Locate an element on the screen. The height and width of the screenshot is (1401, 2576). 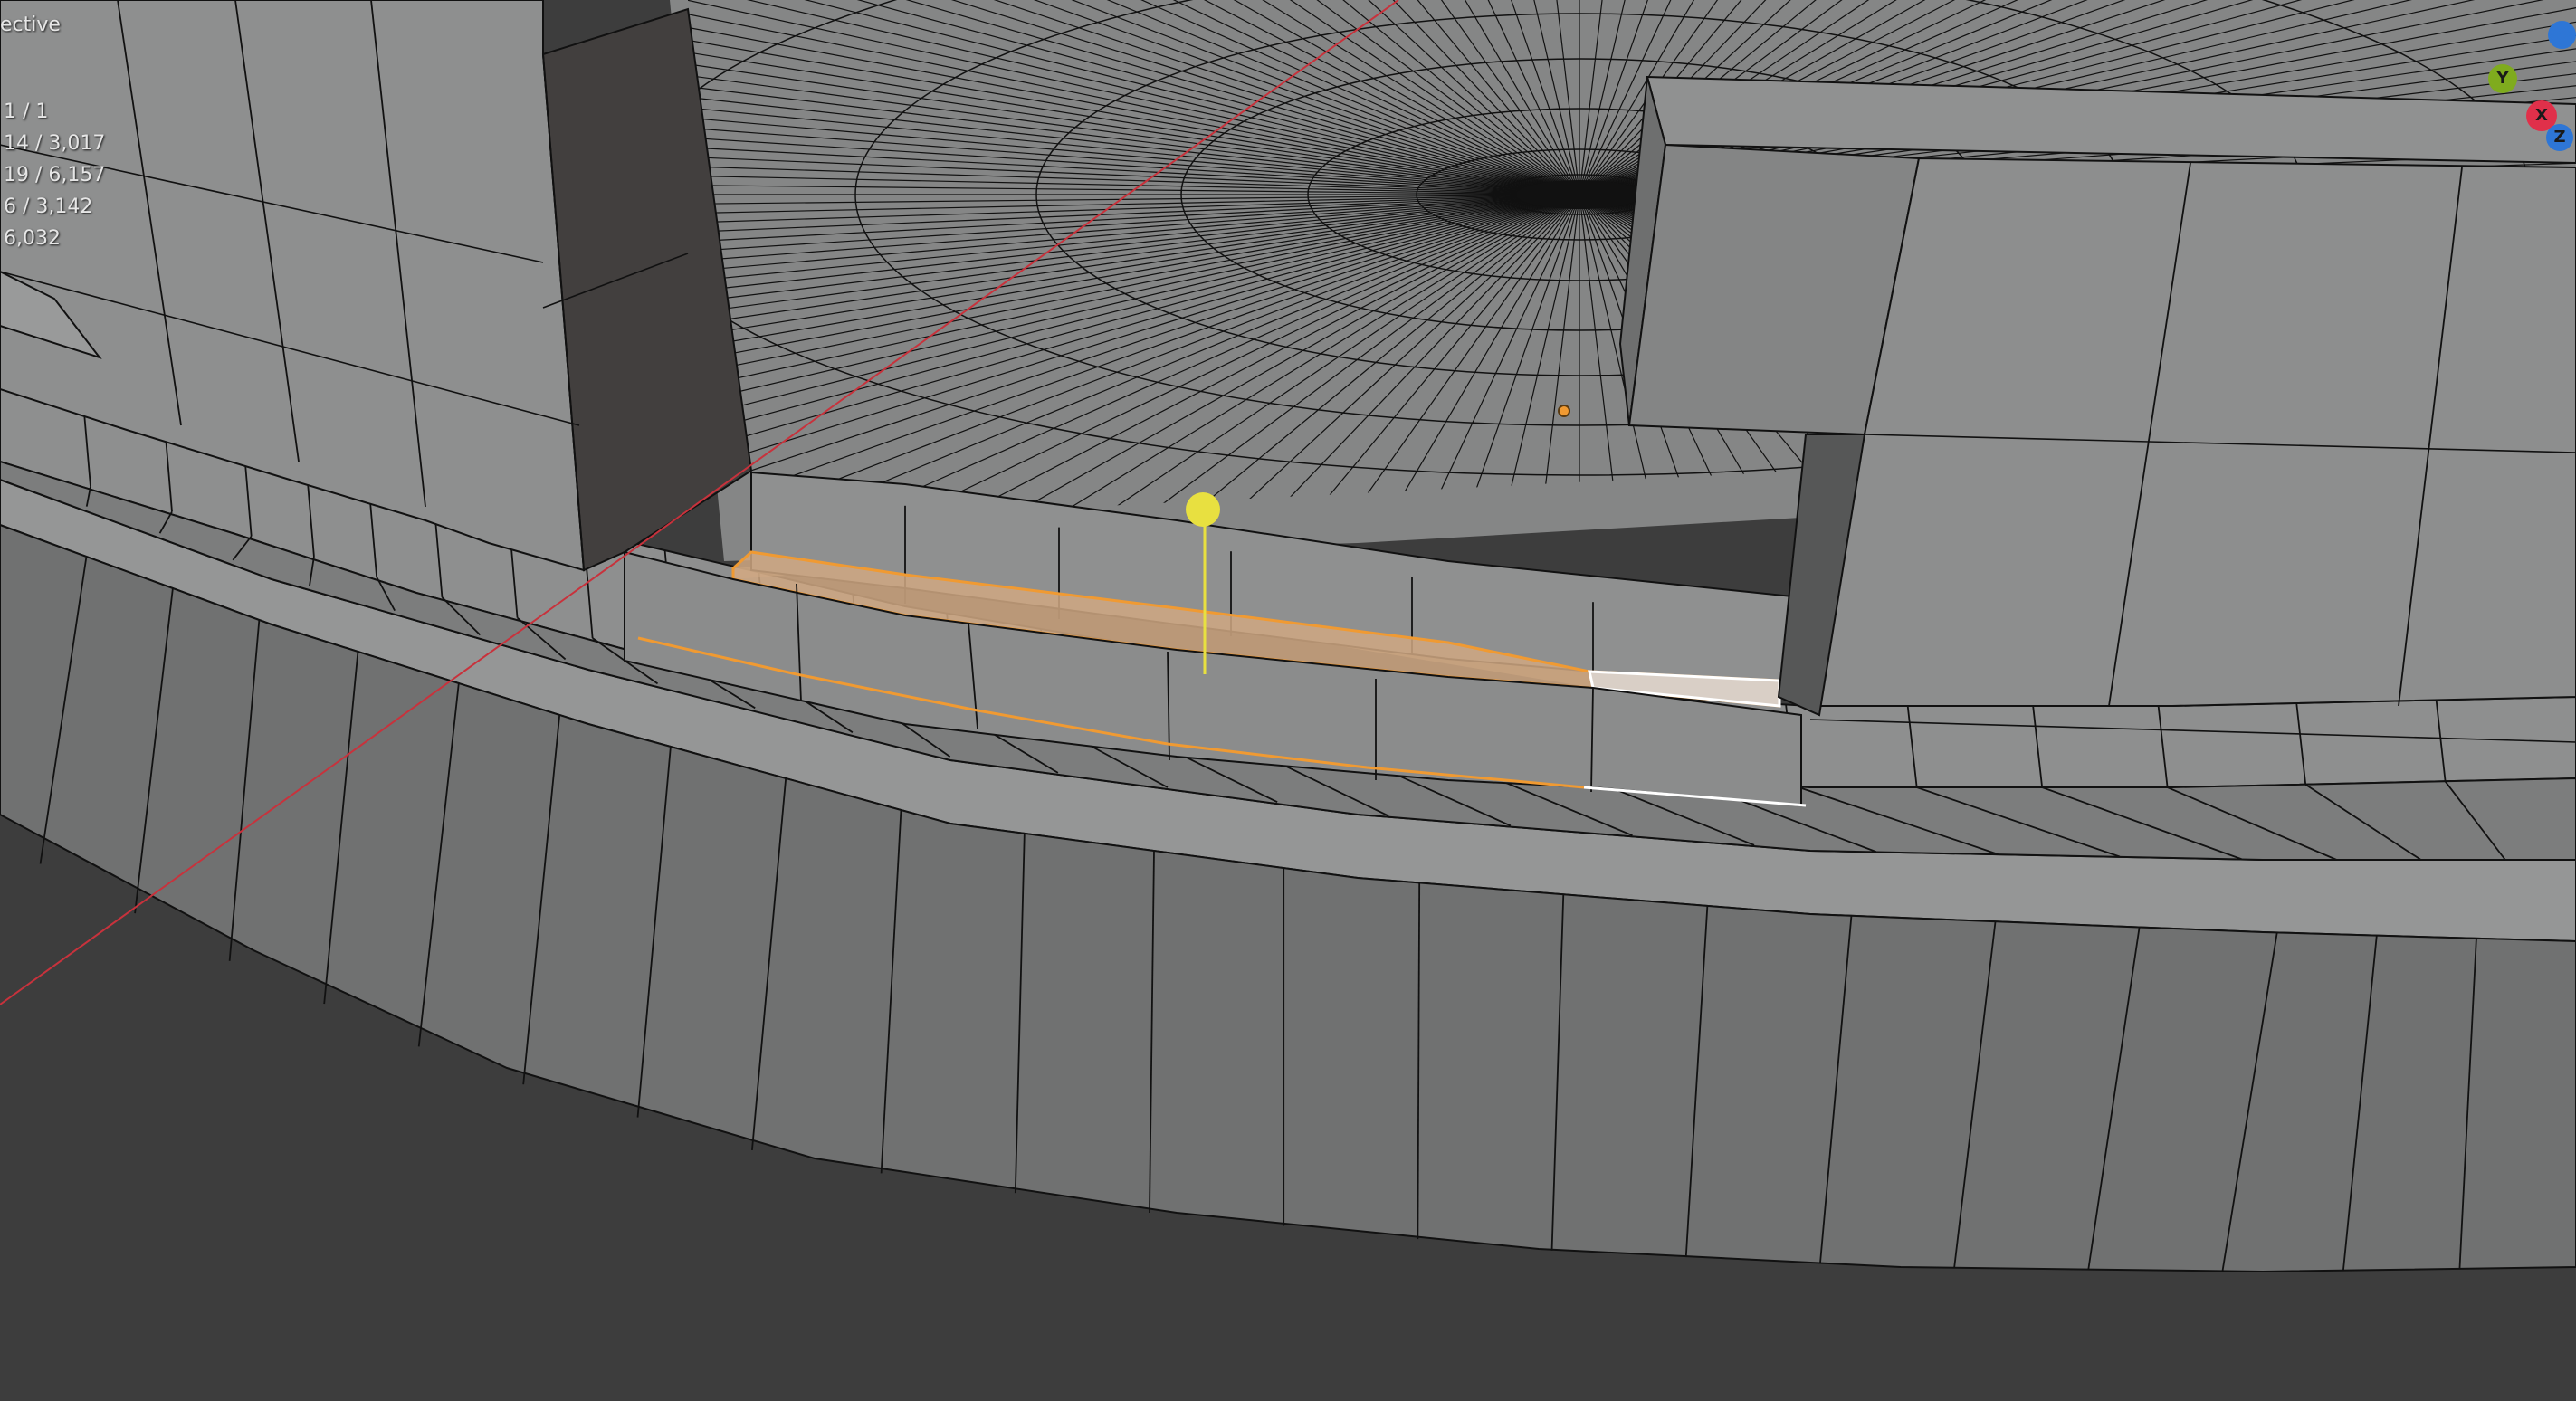
right-merlon-front is located at coordinates (2190, 436).